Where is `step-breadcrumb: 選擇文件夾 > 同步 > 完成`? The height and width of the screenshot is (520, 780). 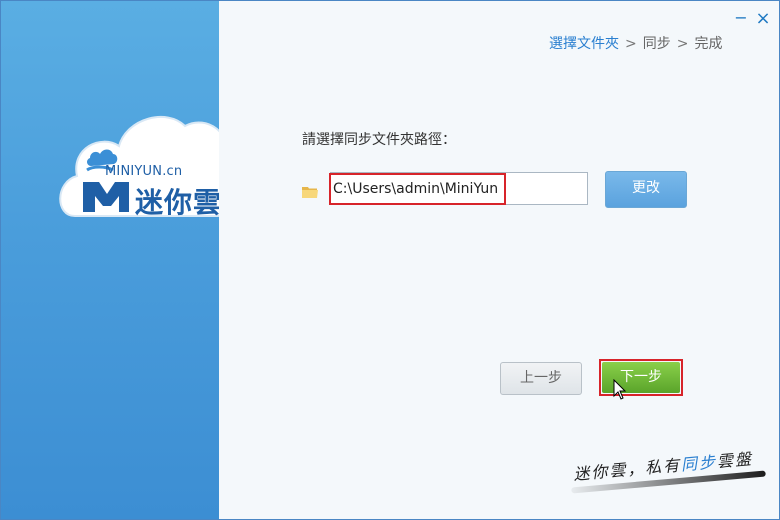
step-breadcrumb: 選擇文件夾 > 同步 > 完成 is located at coordinates (635, 43).